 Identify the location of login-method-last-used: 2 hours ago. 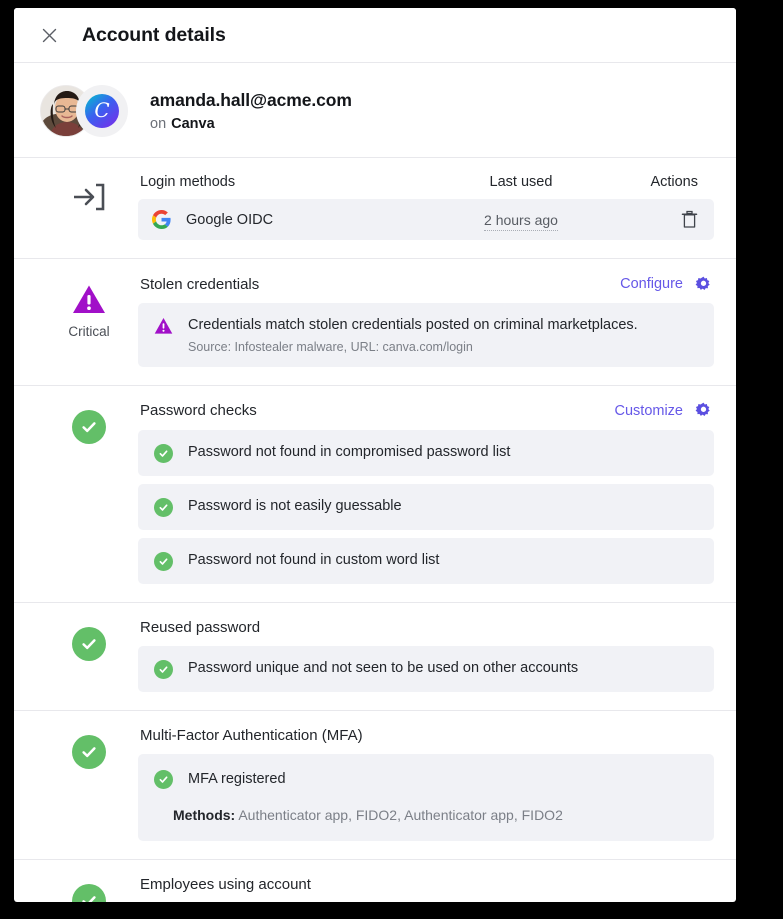
(521, 221).